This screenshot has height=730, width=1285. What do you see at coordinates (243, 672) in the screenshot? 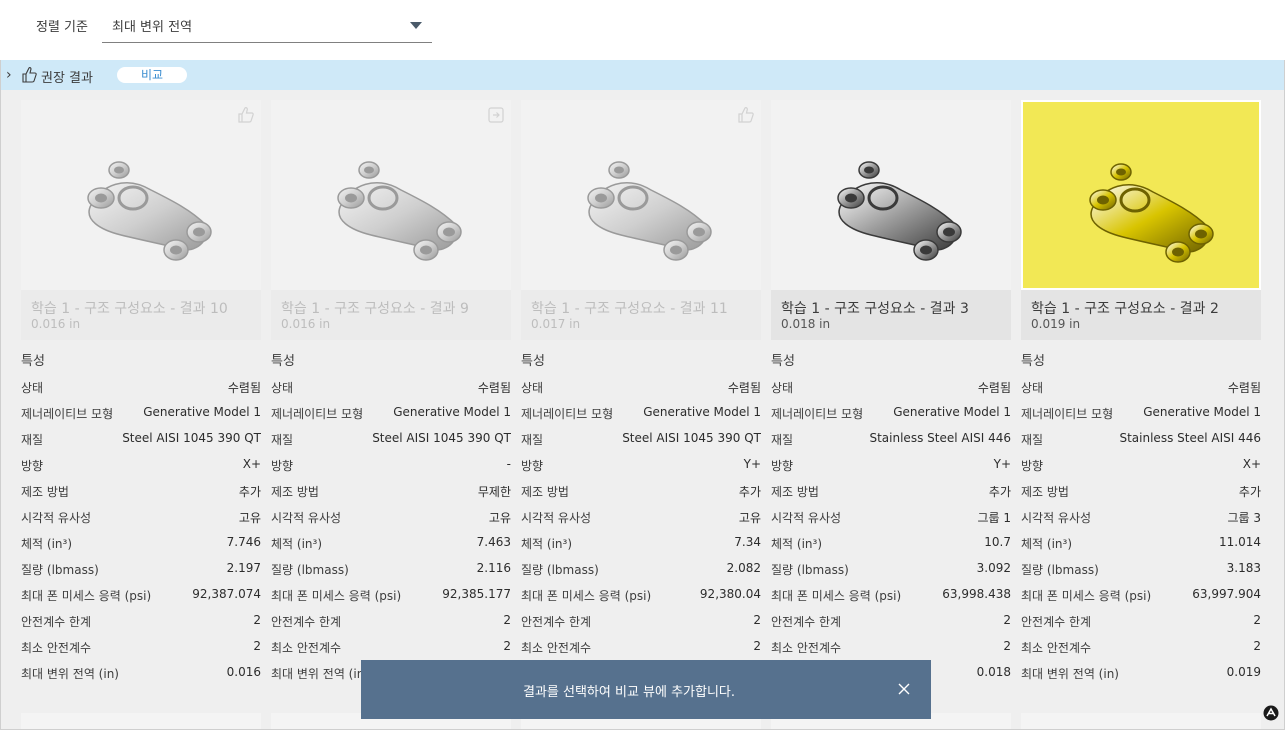
I see `property-value: 0.016` at bounding box center [243, 672].